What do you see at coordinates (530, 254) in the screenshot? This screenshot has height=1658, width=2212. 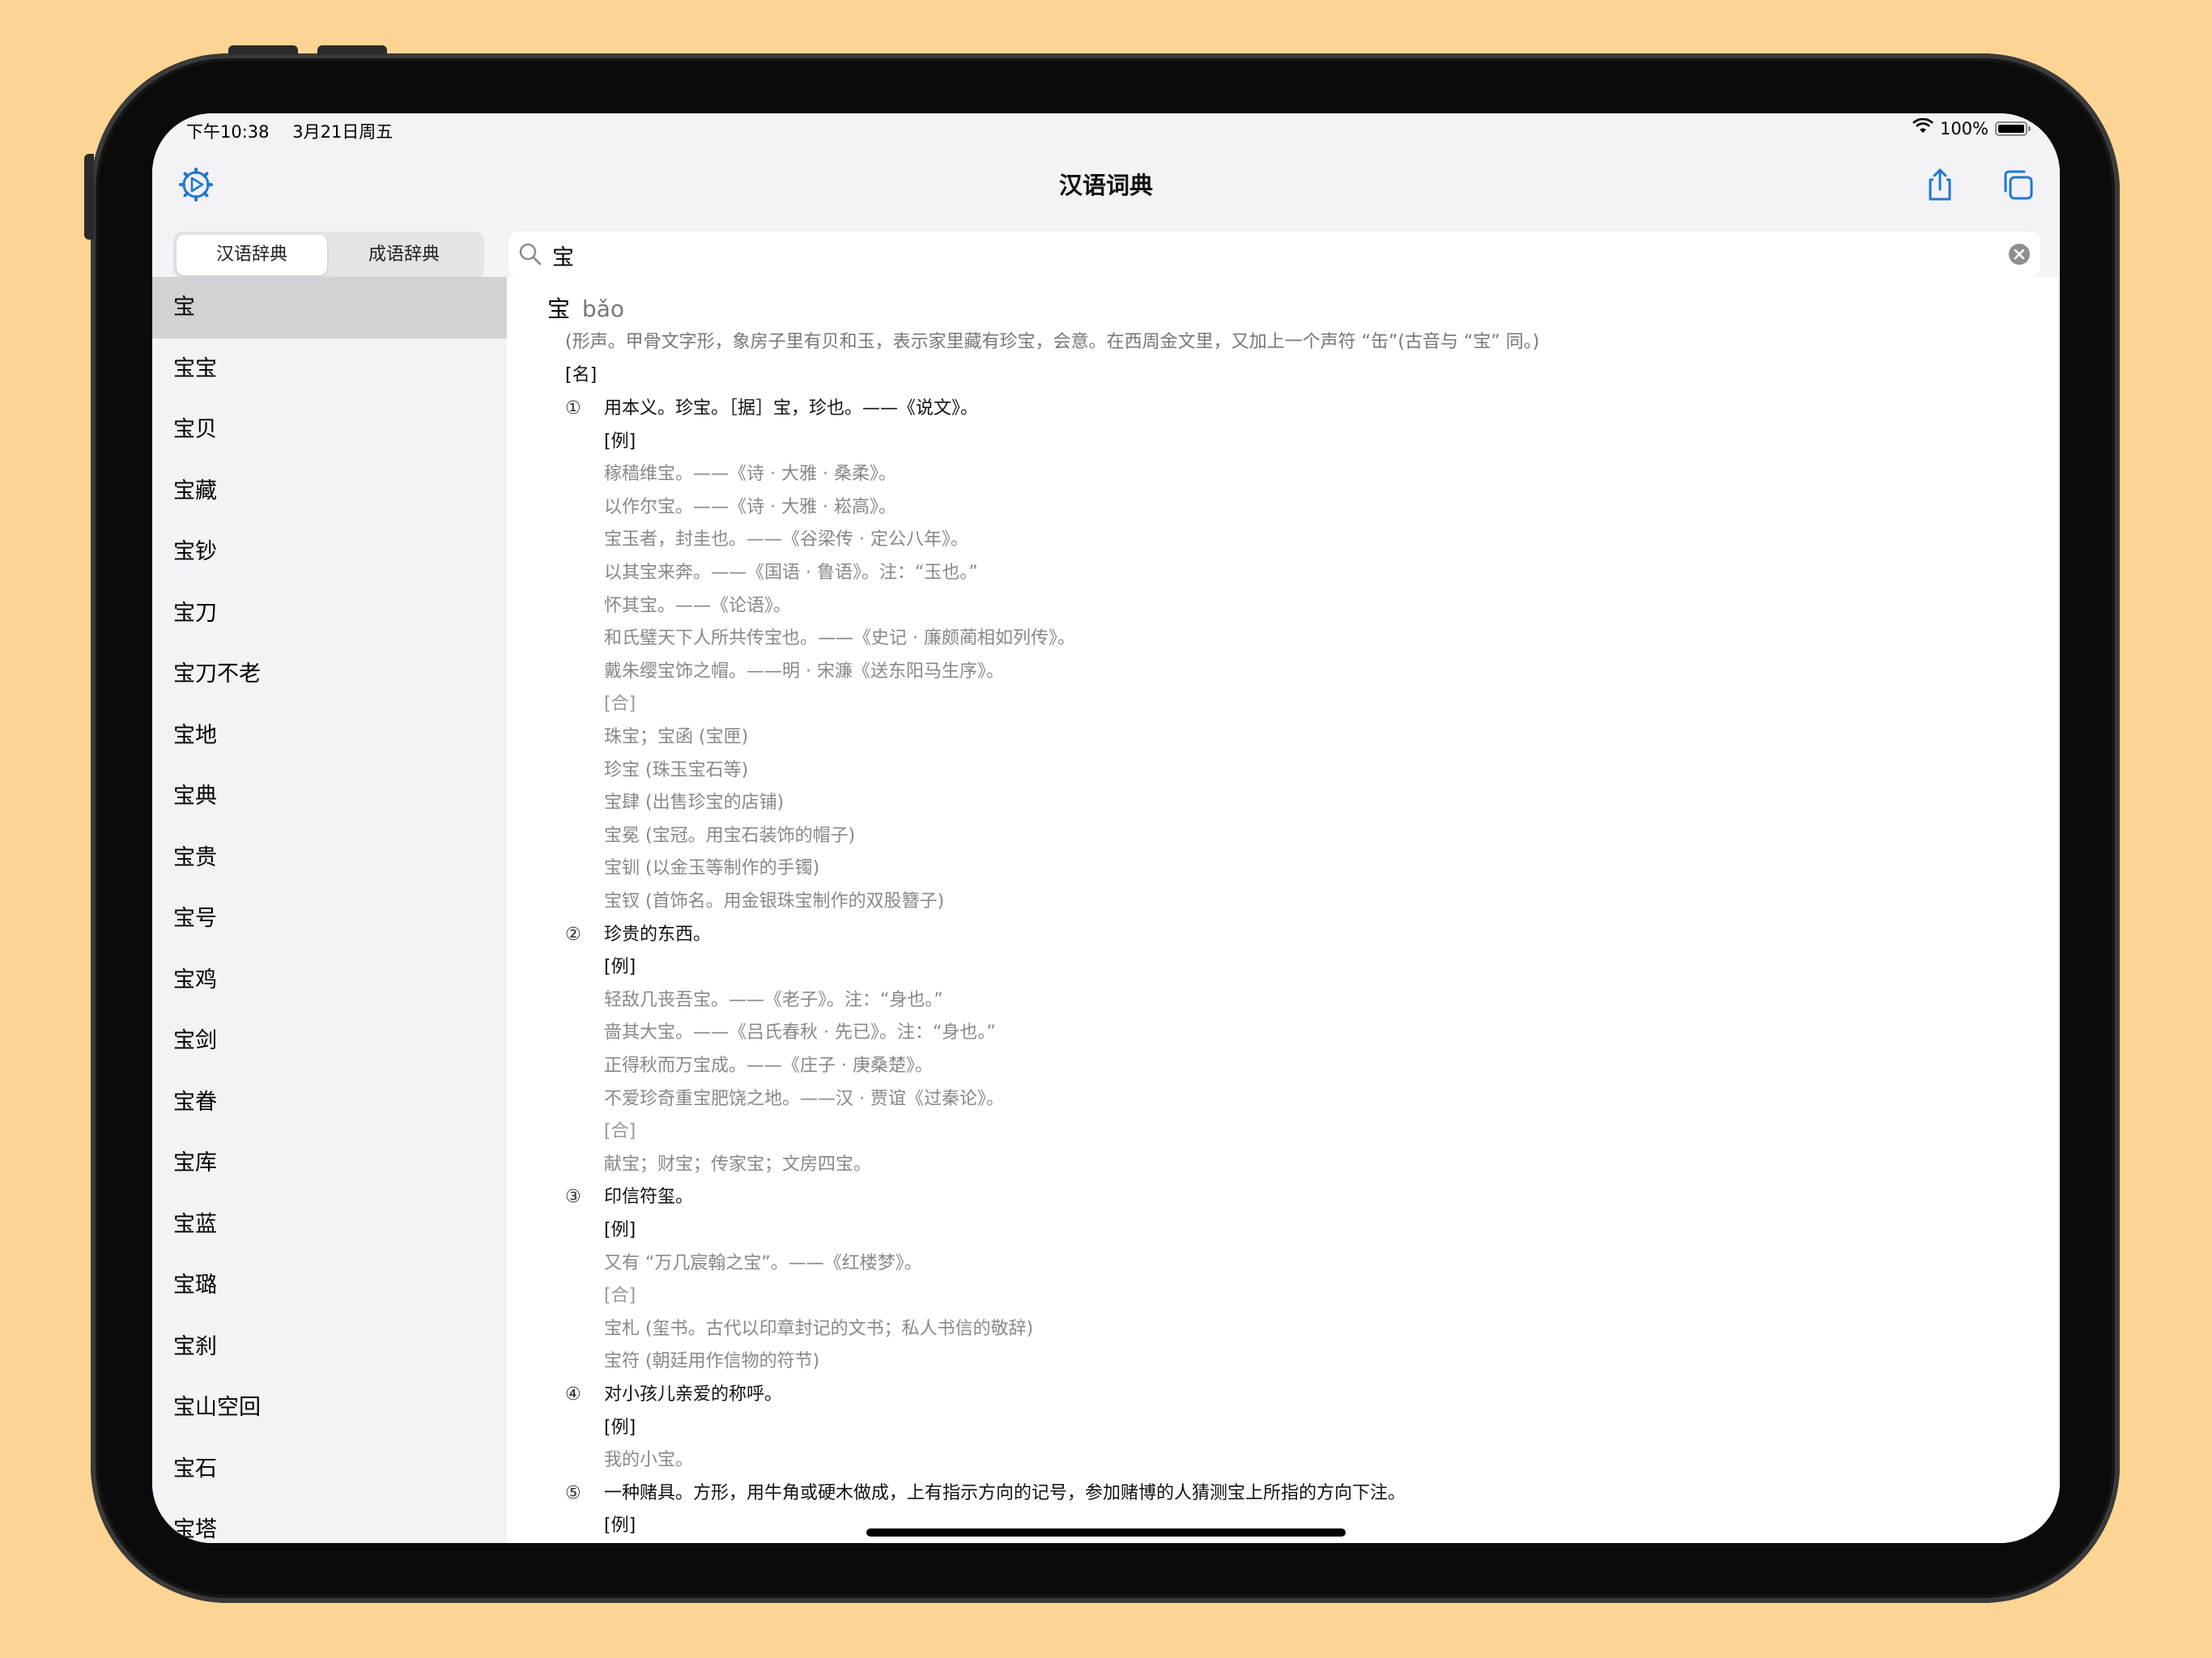 I see `search-icon` at bounding box center [530, 254].